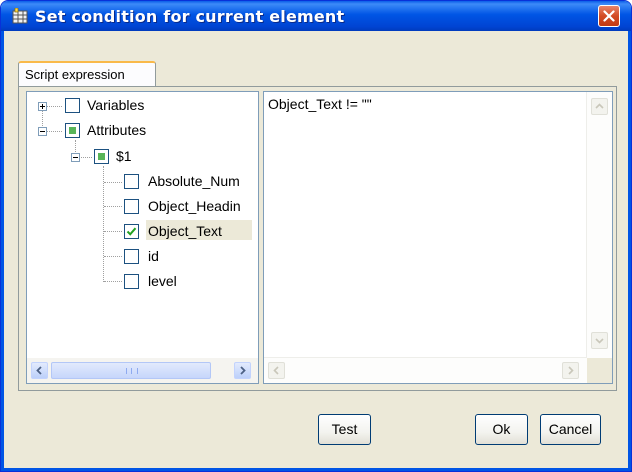 This screenshot has height=472, width=632. I want to click on window-frame-left, so click(2, 251).